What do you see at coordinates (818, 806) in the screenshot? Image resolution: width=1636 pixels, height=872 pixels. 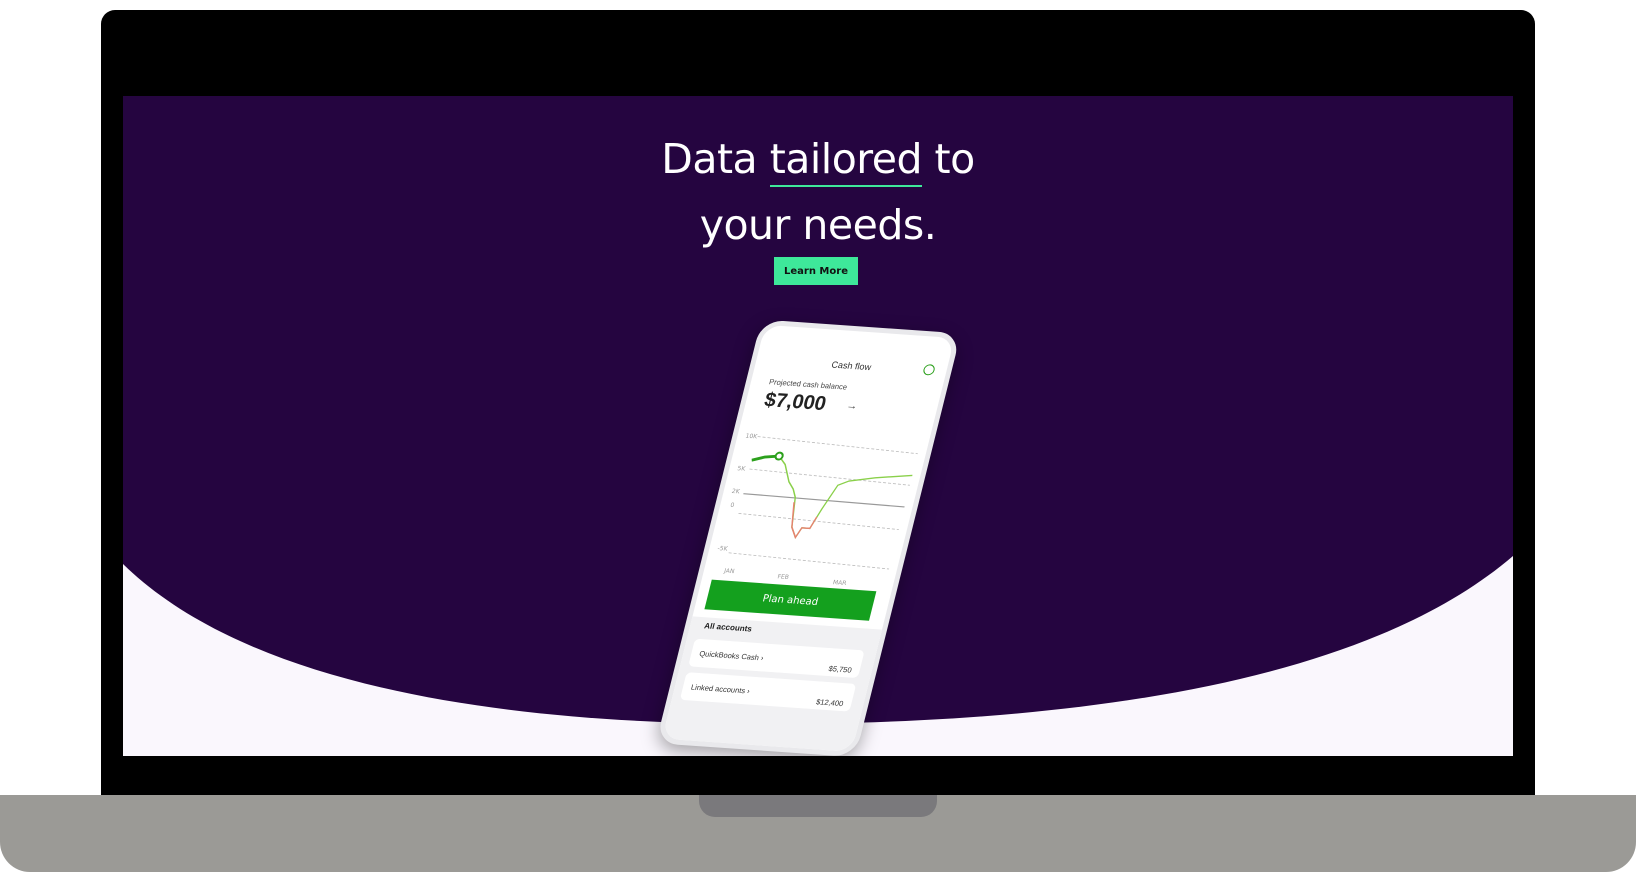 I see `laptop-notch` at bounding box center [818, 806].